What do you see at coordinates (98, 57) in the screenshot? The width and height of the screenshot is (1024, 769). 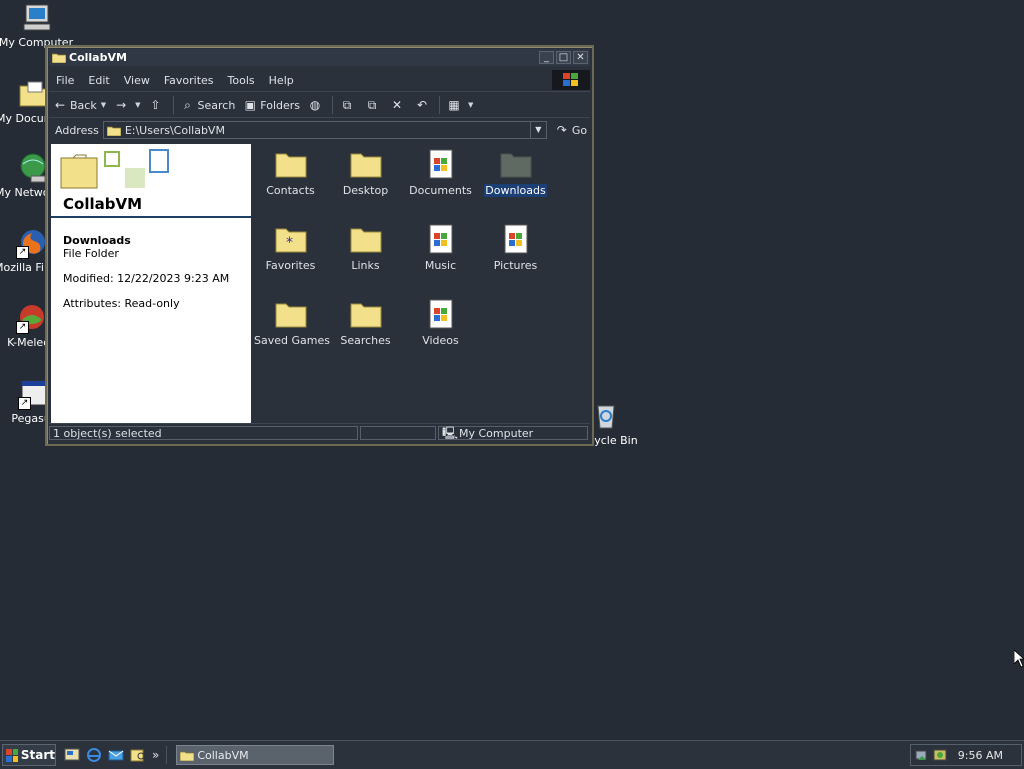 I see `window-title: CollabVM` at bounding box center [98, 57].